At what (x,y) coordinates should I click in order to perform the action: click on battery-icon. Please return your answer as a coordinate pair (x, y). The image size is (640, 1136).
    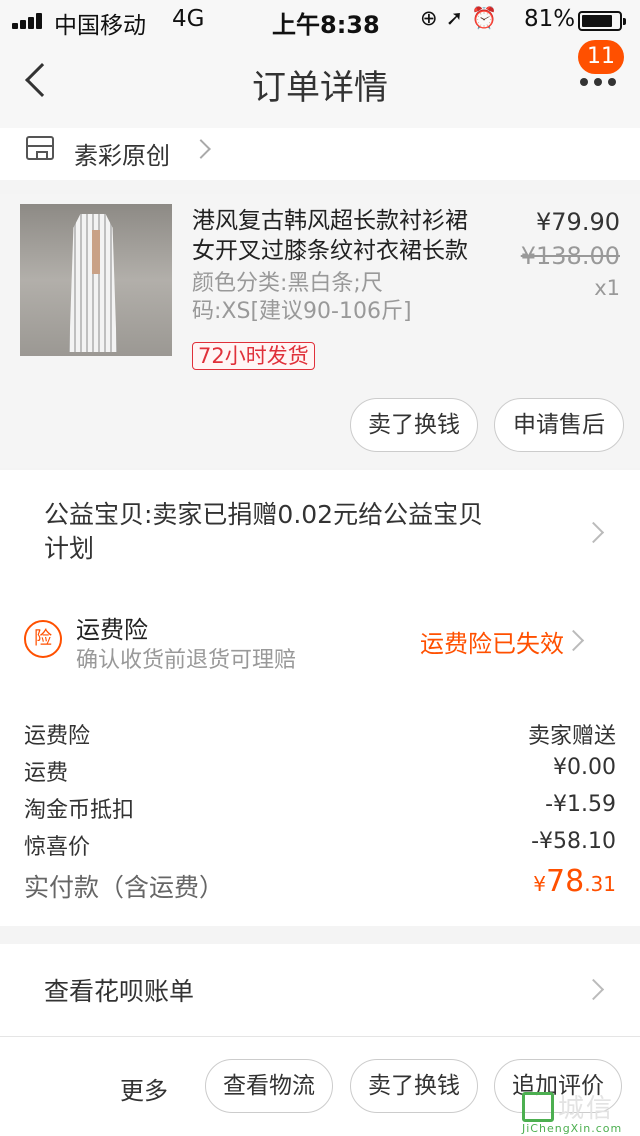
    Looking at the image, I should click on (602, 21).